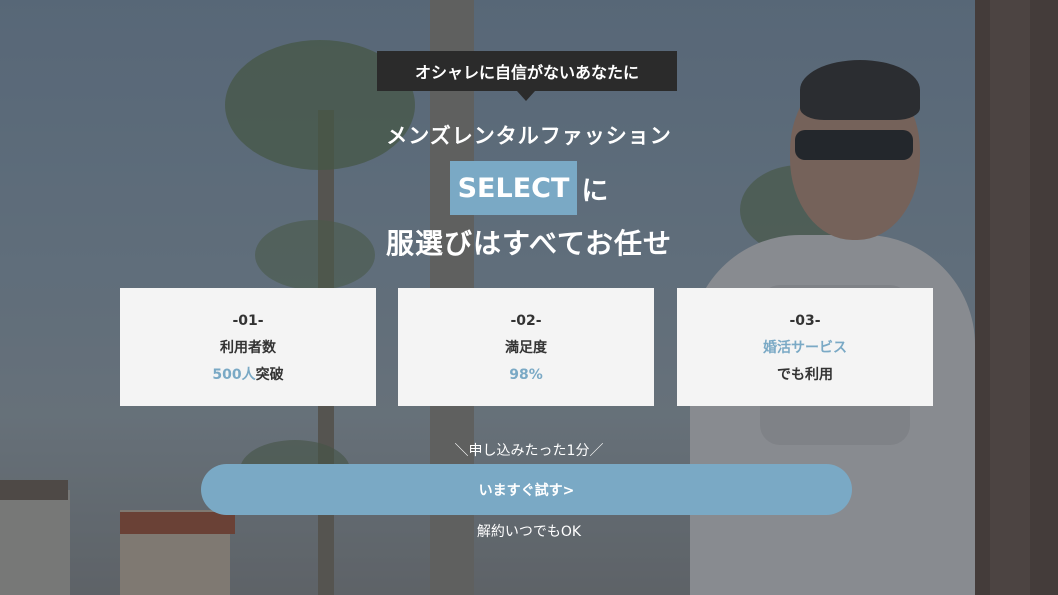 This screenshot has width=1058, height=595. What do you see at coordinates (529, 451) in the screenshot?
I see `cta-caption: ＼申し込みたった1分／` at bounding box center [529, 451].